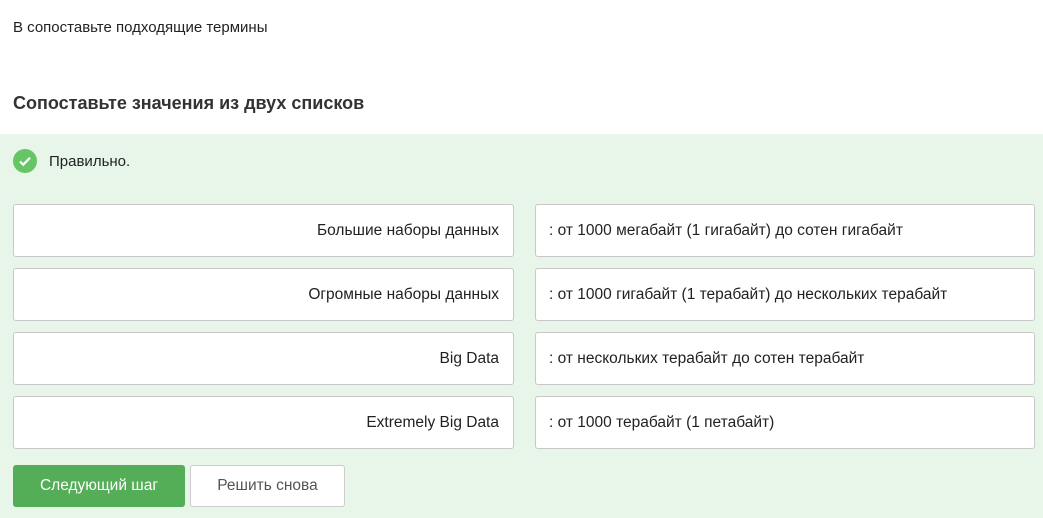 The width and height of the screenshot is (1043, 518). What do you see at coordinates (189, 103) in the screenshot?
I see `question-title: Сопоставьте значения из двух списков` at bounding box center [189, 103].